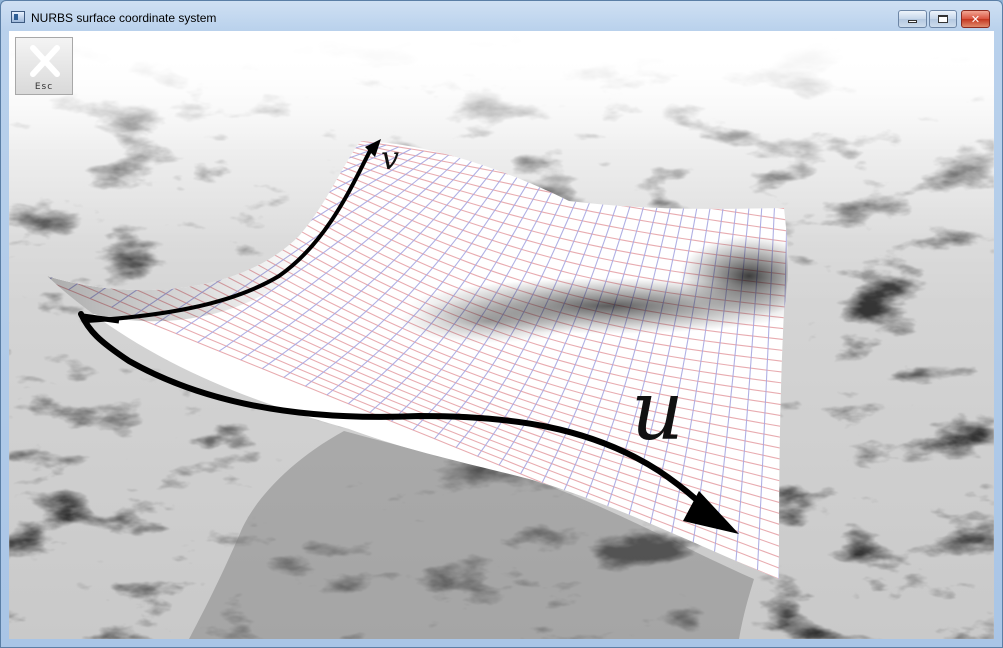 This screenshot has width=1003, height=648. Describe the element at coordinates (124, 18) in the screenshot. I see `window-title: NURBS surface coordinate system` at that location.